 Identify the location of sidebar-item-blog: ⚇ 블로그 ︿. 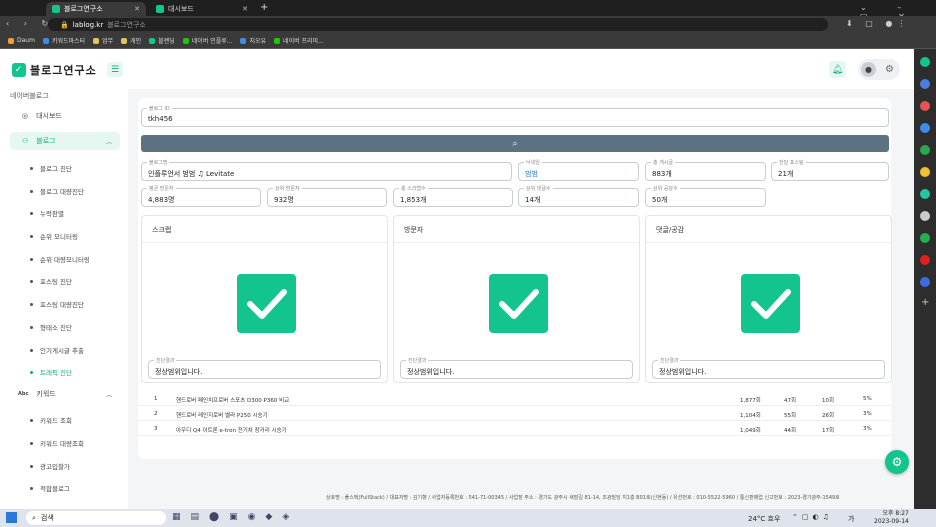
(65, 141).